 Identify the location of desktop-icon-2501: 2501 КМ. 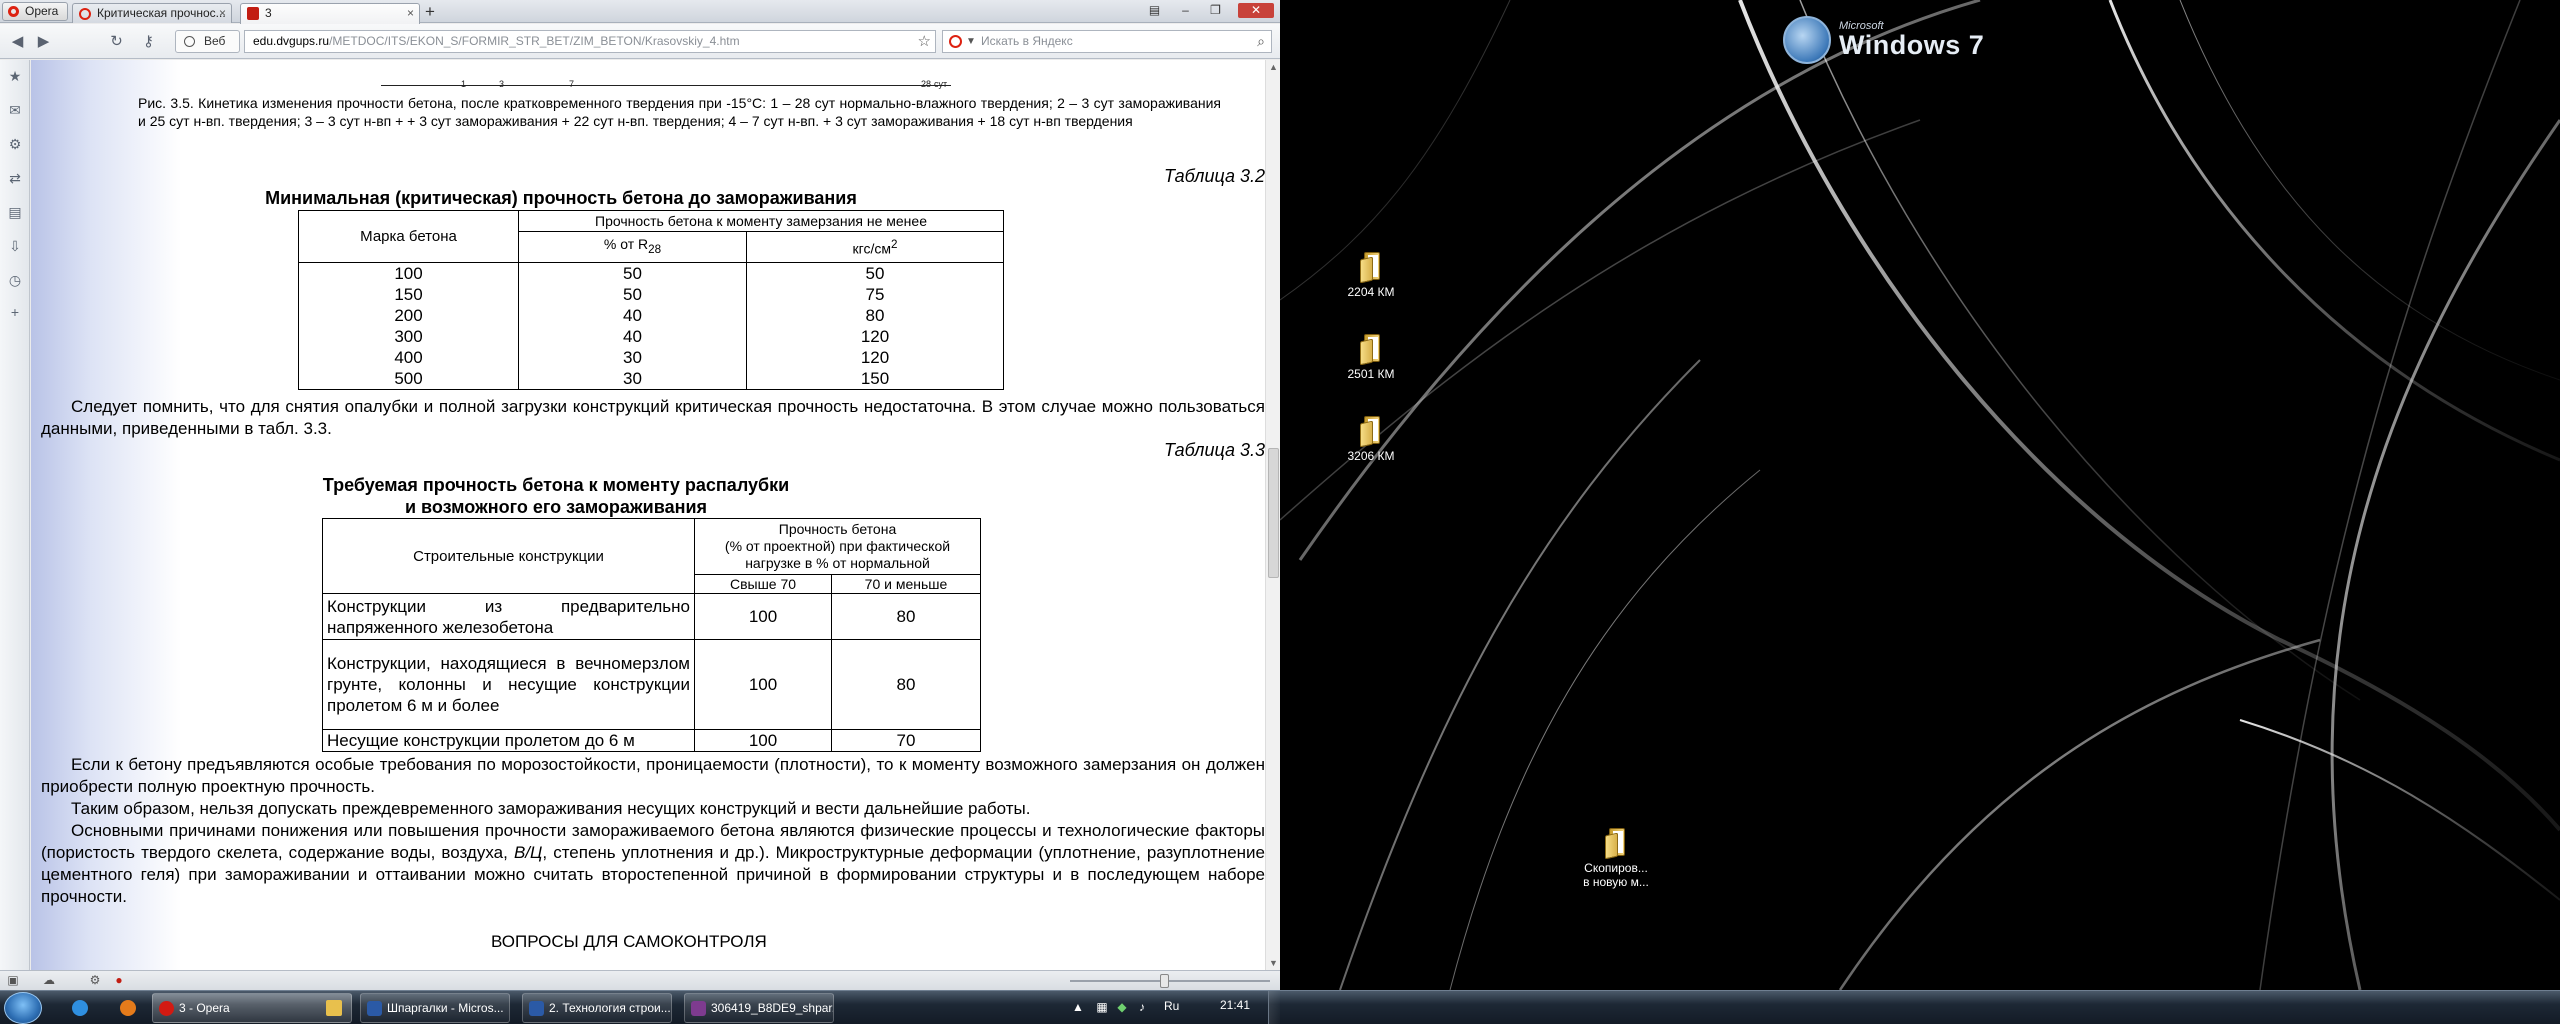
(1371, 357).